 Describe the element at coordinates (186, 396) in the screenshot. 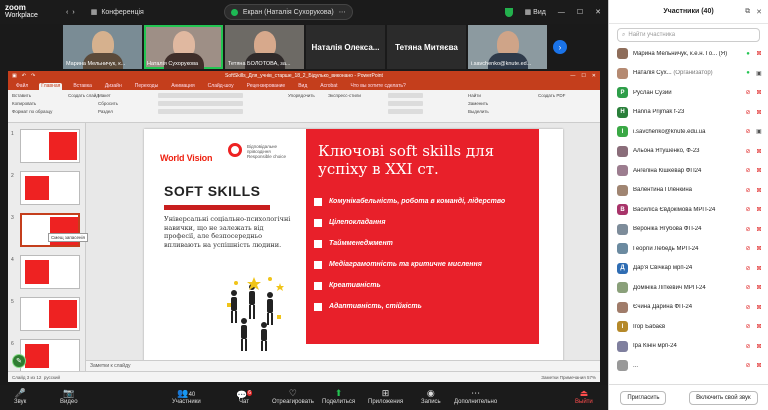

I see `participants-button: 👥40 Участники` at that location.